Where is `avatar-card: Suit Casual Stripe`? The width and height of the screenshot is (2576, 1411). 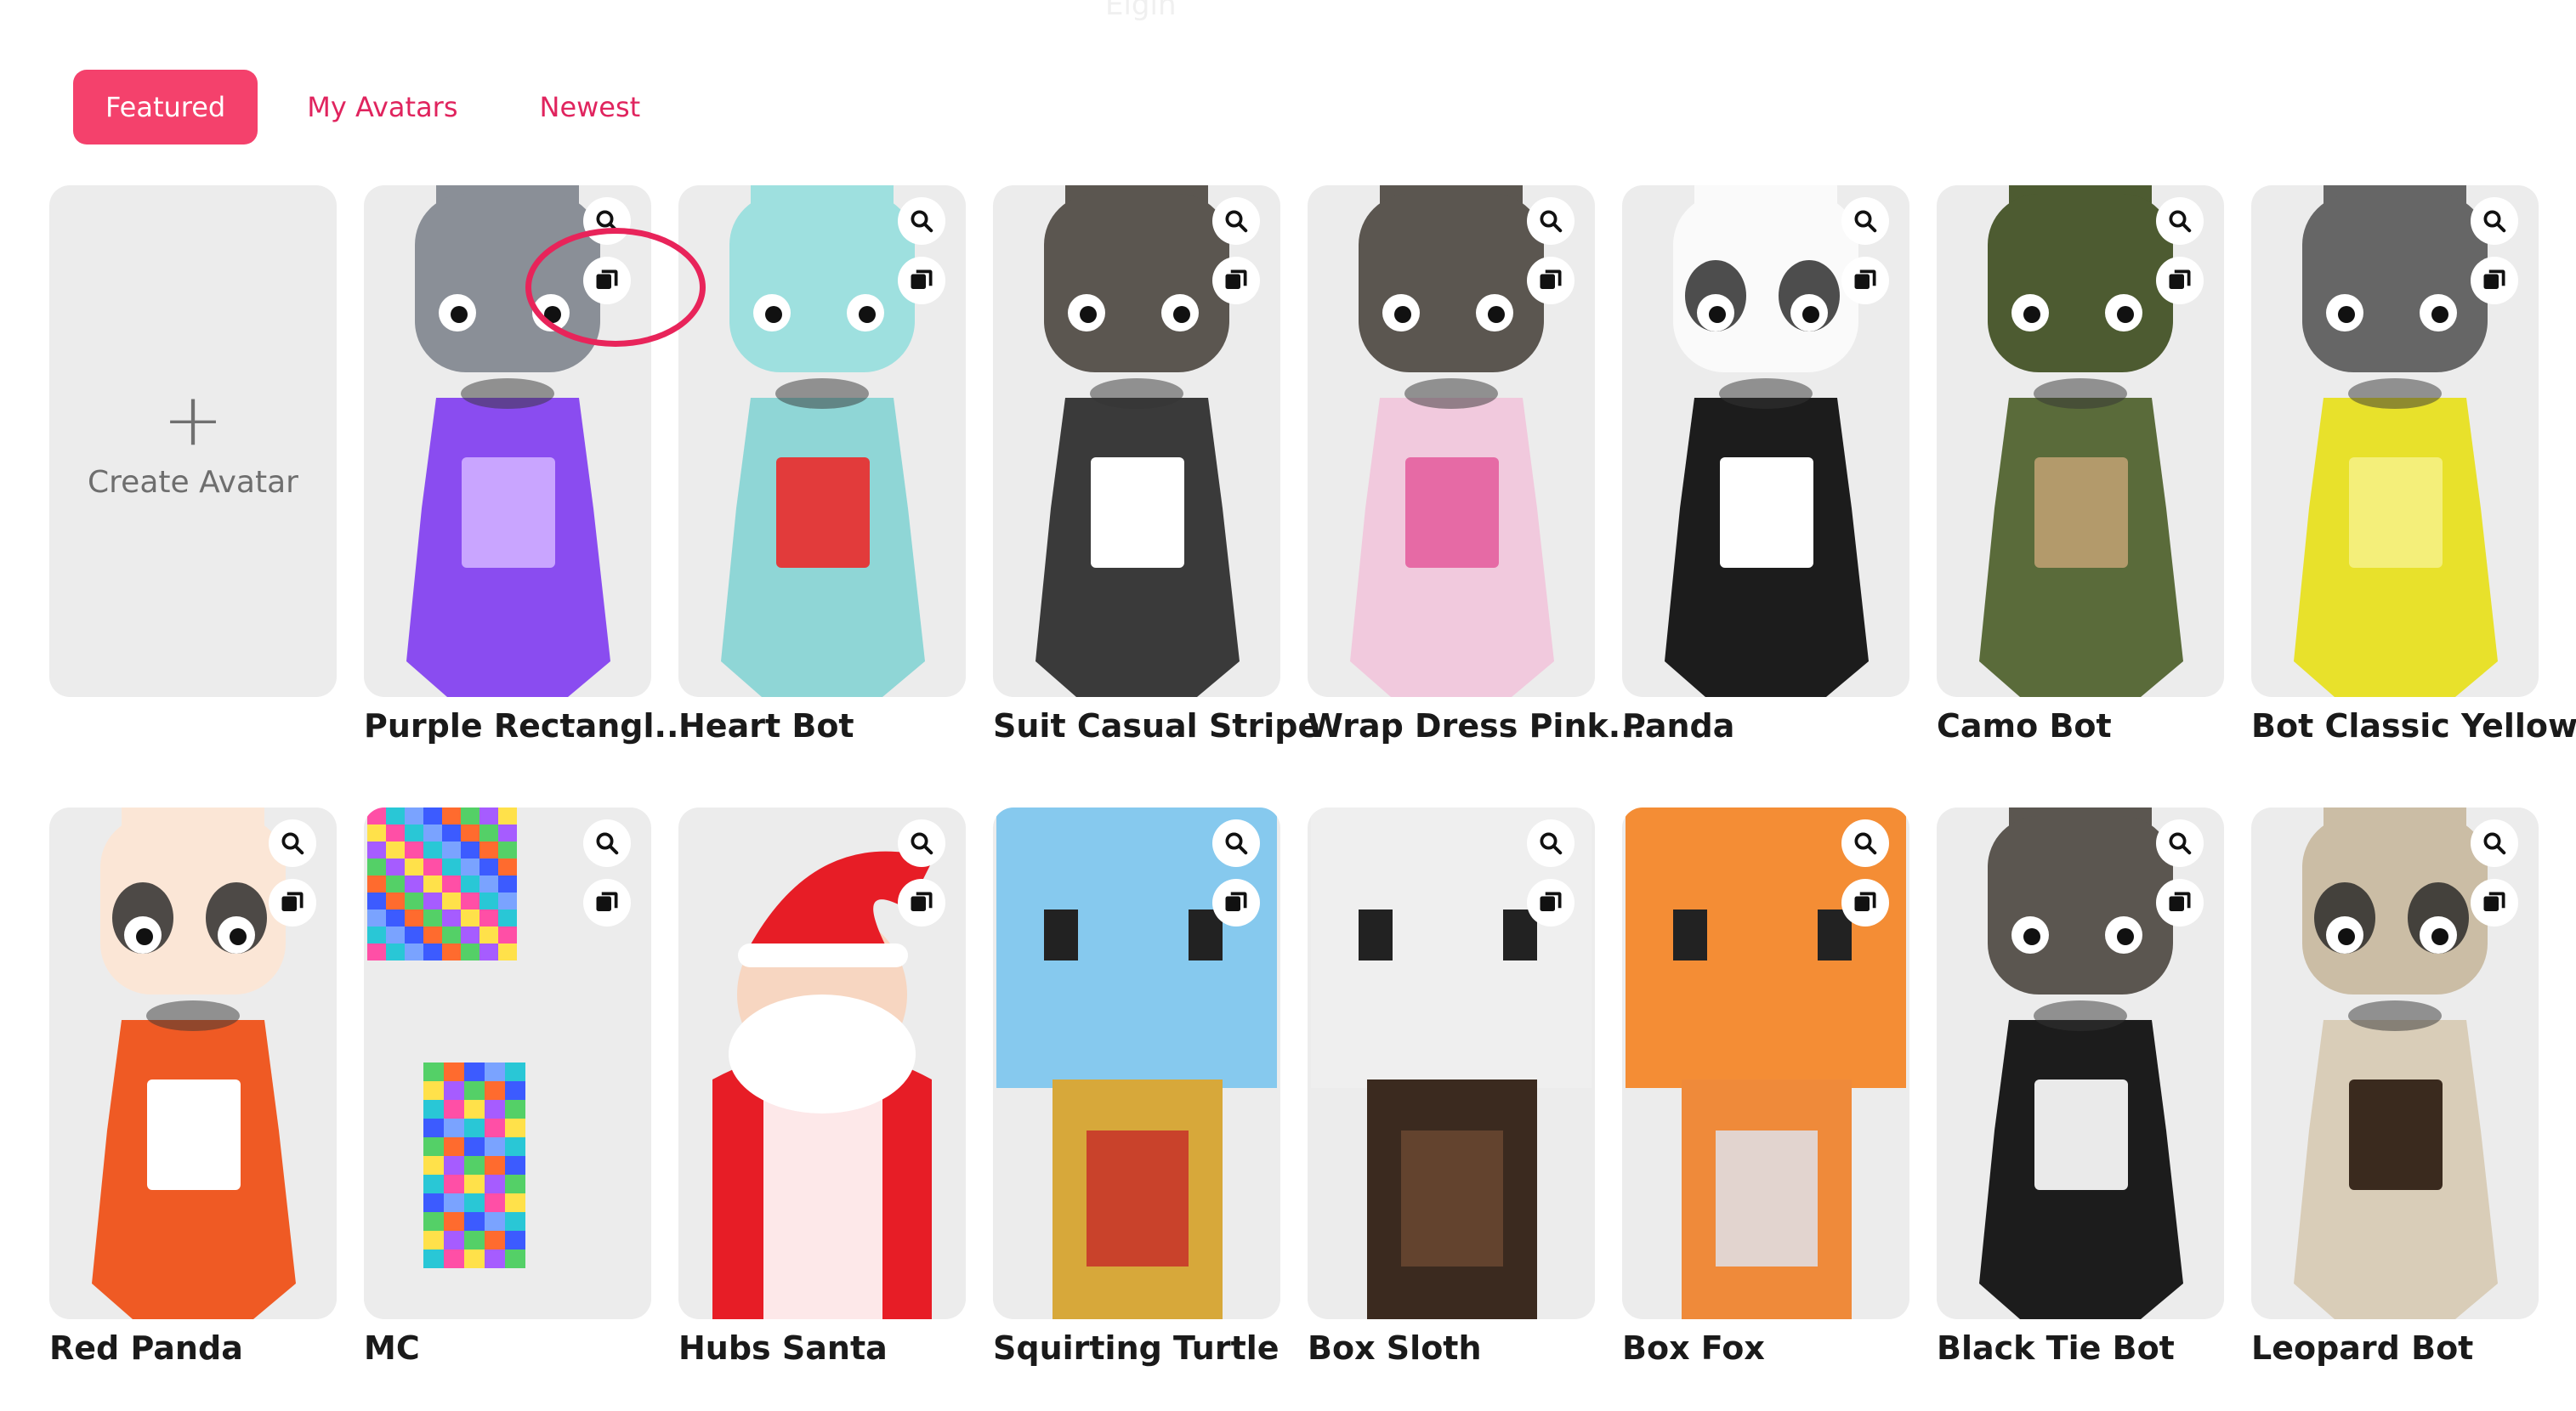
avatar-card: Suit Casual Stripe is located at coordinates (1156, 465).